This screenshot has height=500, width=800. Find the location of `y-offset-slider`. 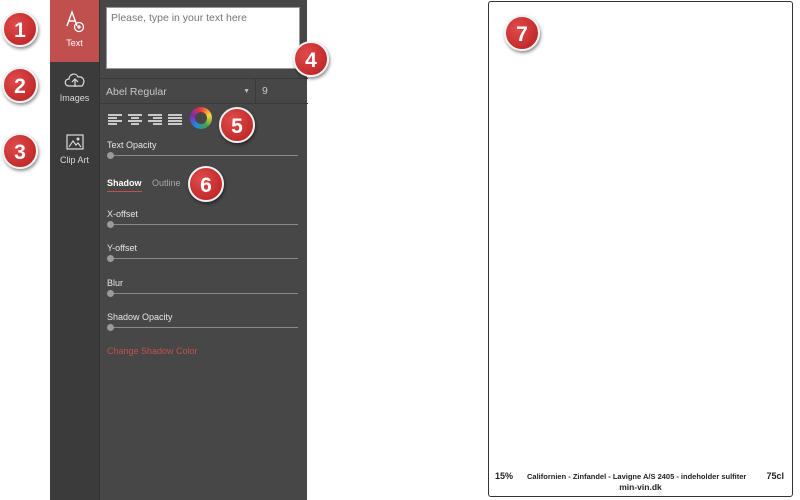

y-offset-slider is located at coordinates (202, 259).